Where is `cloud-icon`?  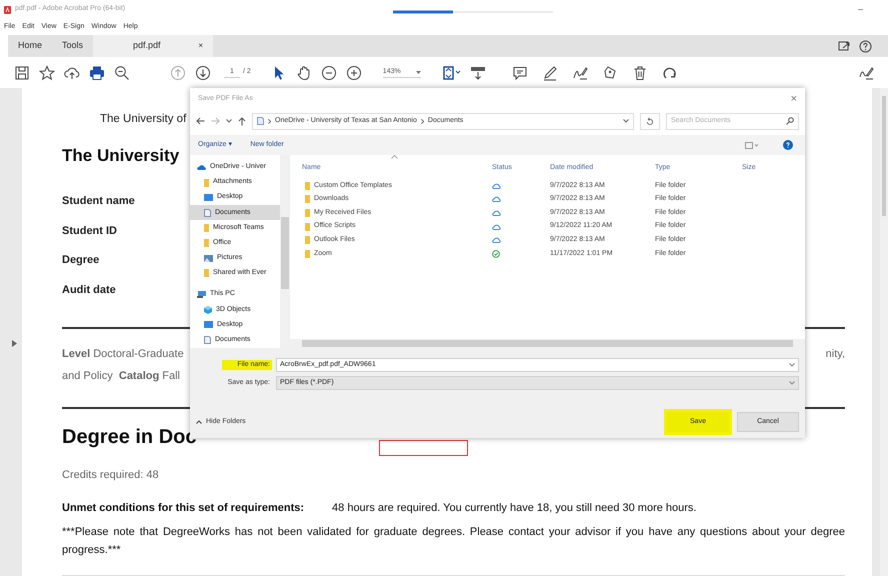 cloud-icon is located at coordinates (201, 167).